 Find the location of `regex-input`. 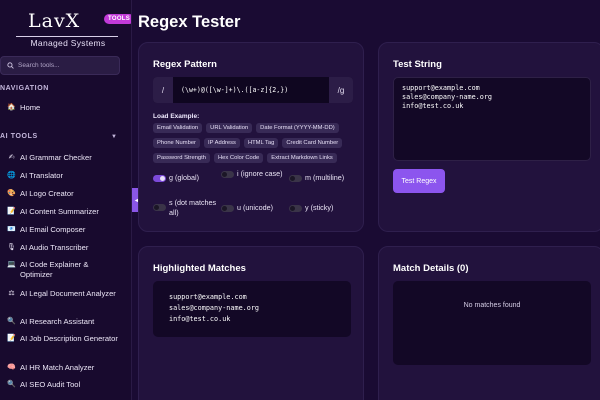

regex-input is located at coordinates (251, 90).